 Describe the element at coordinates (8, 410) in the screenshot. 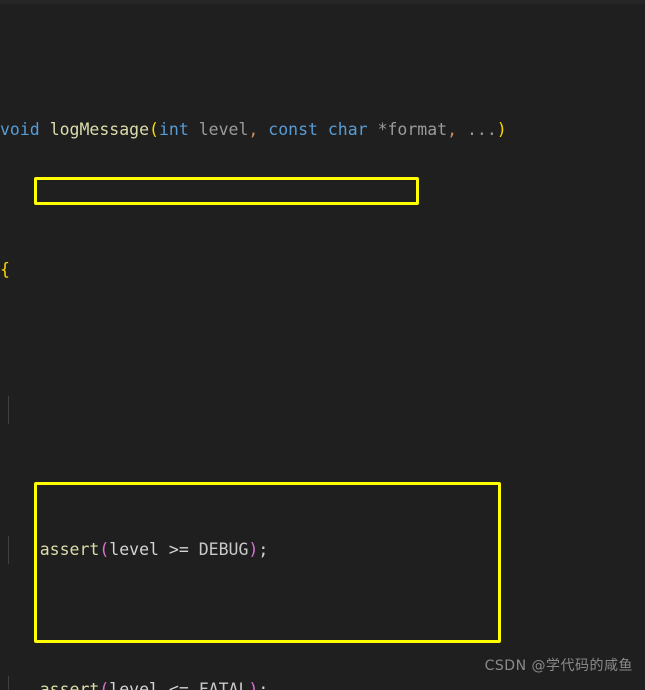

I see `indent-guide` at that location.